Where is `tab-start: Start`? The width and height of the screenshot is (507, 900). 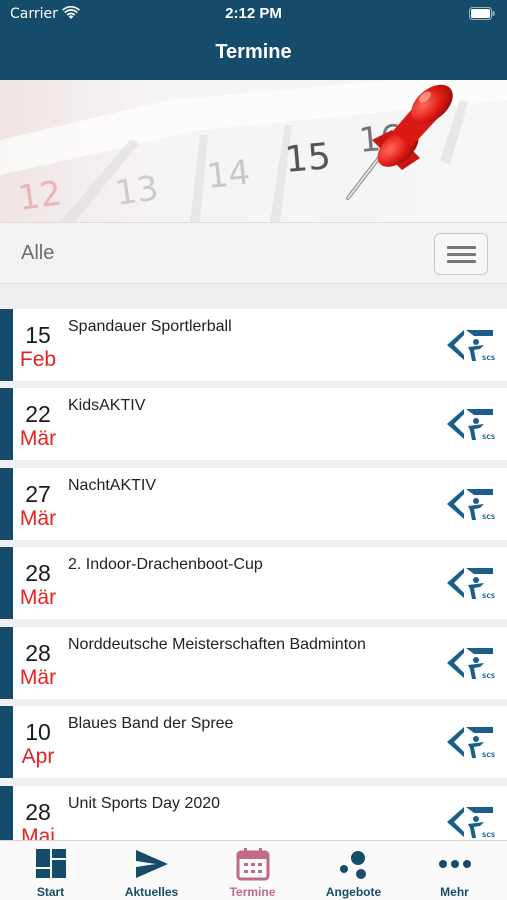
tab-start: Start is located at coordinates (50, 870).